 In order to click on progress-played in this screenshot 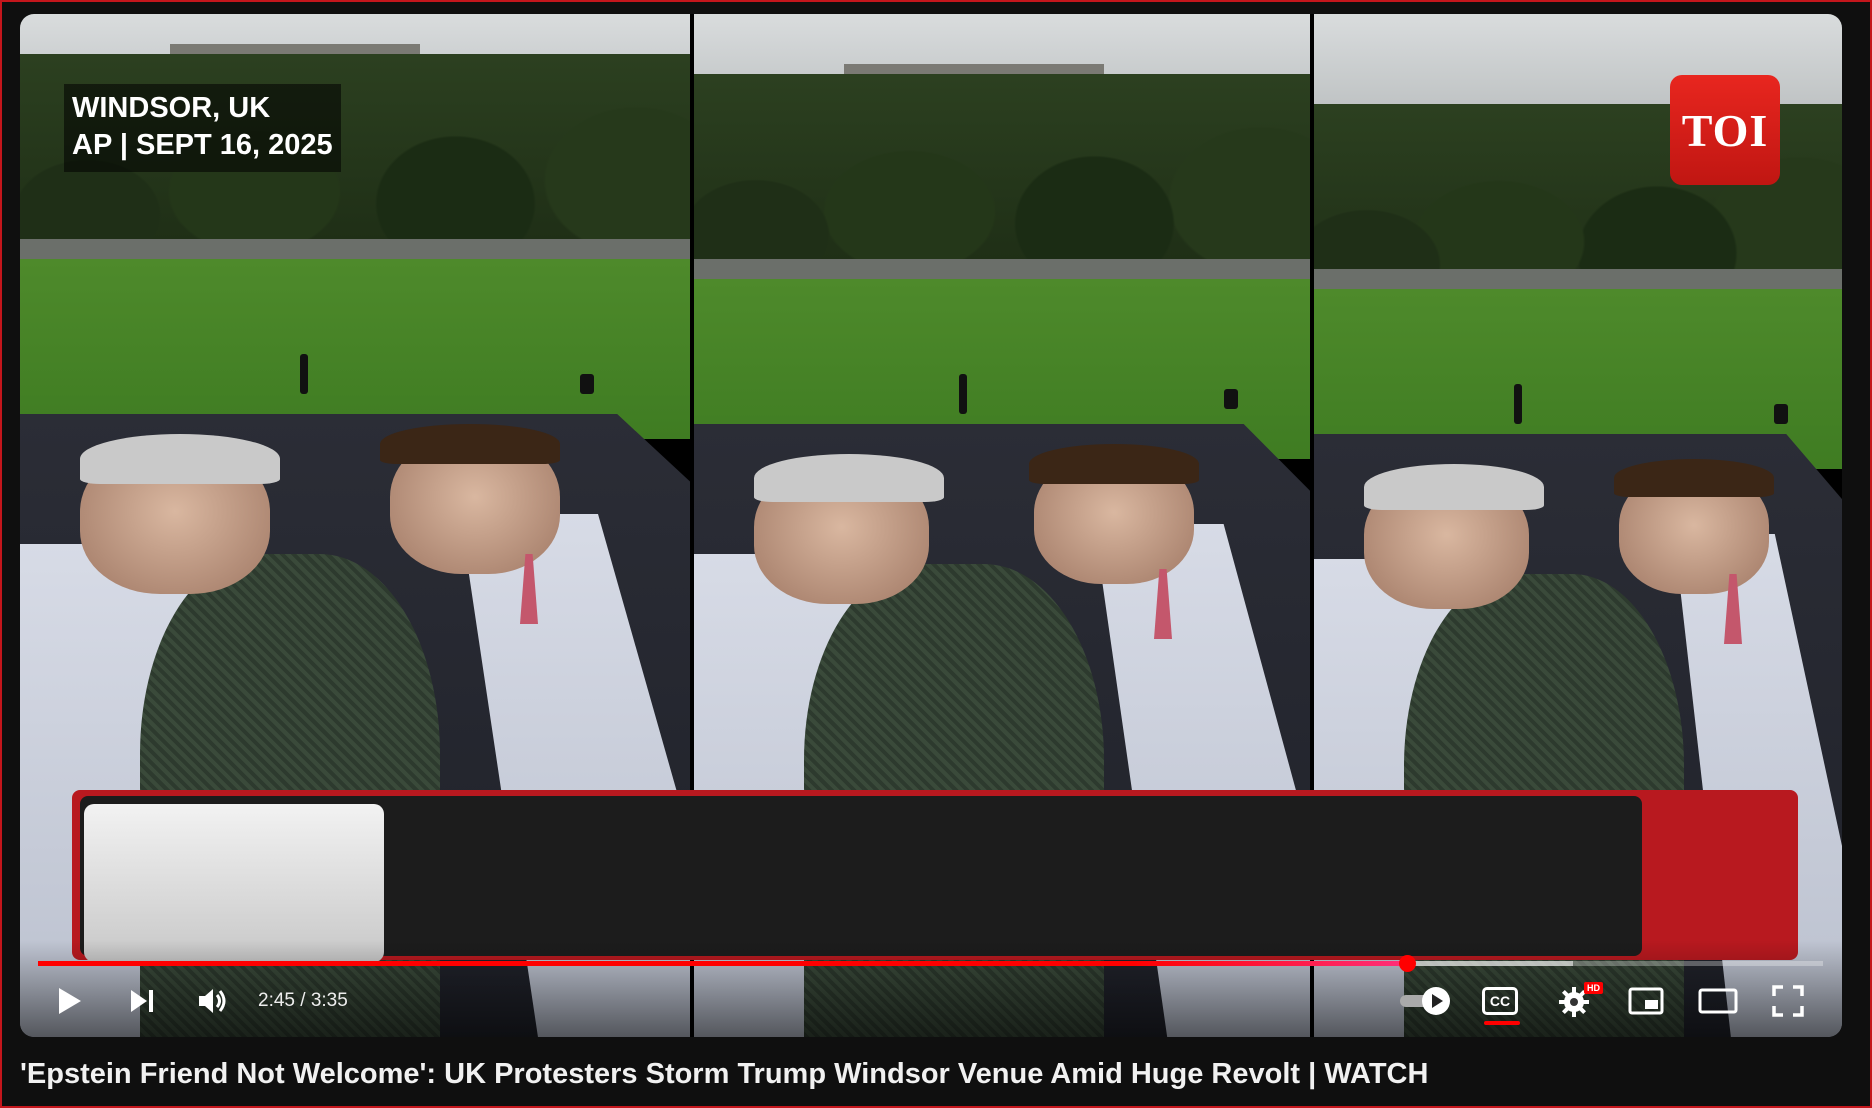, I will do `click(723, 963)`.